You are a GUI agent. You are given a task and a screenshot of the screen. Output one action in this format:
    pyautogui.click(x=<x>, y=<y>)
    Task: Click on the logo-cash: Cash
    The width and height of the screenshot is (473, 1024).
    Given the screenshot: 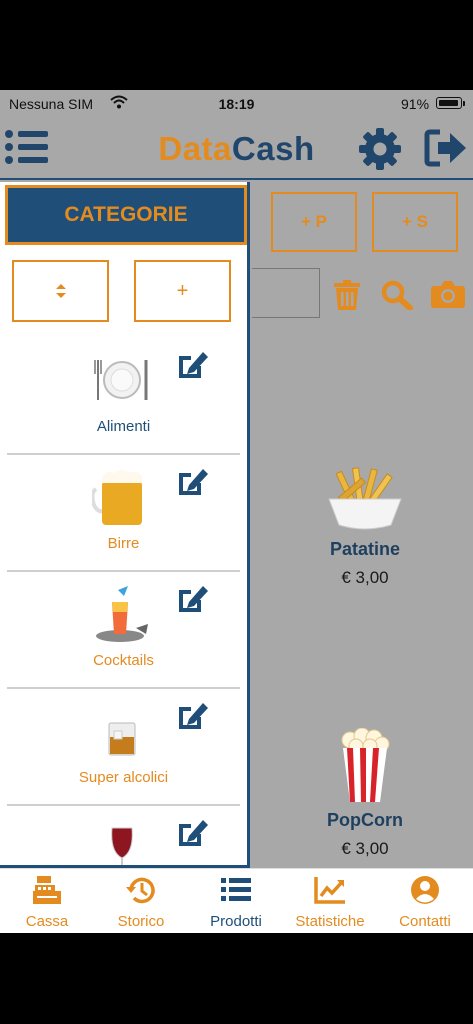 What is the action you would take?
    pyautogui.click(x=273, y=148)
    